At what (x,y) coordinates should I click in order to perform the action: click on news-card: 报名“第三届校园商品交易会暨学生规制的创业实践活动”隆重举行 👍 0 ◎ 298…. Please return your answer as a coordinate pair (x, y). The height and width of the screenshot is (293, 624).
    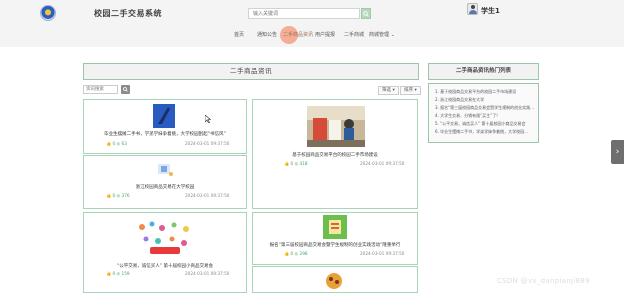
    Looking at the image, I should click on (335, 238).